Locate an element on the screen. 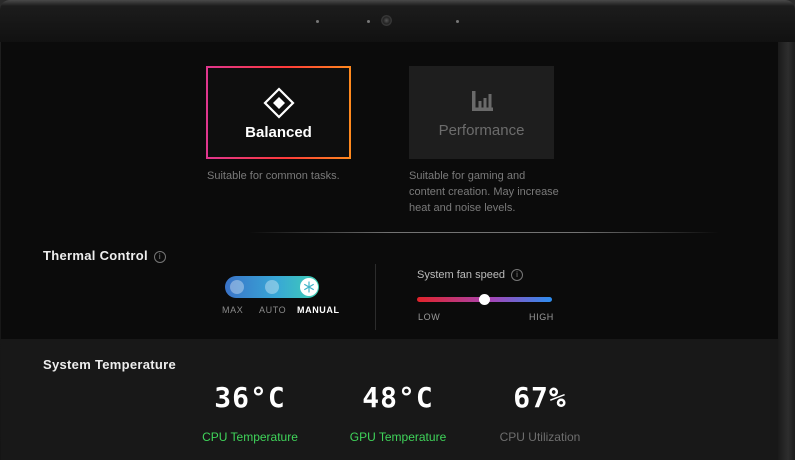  vertical-separator is located at coordinates (375, 297).